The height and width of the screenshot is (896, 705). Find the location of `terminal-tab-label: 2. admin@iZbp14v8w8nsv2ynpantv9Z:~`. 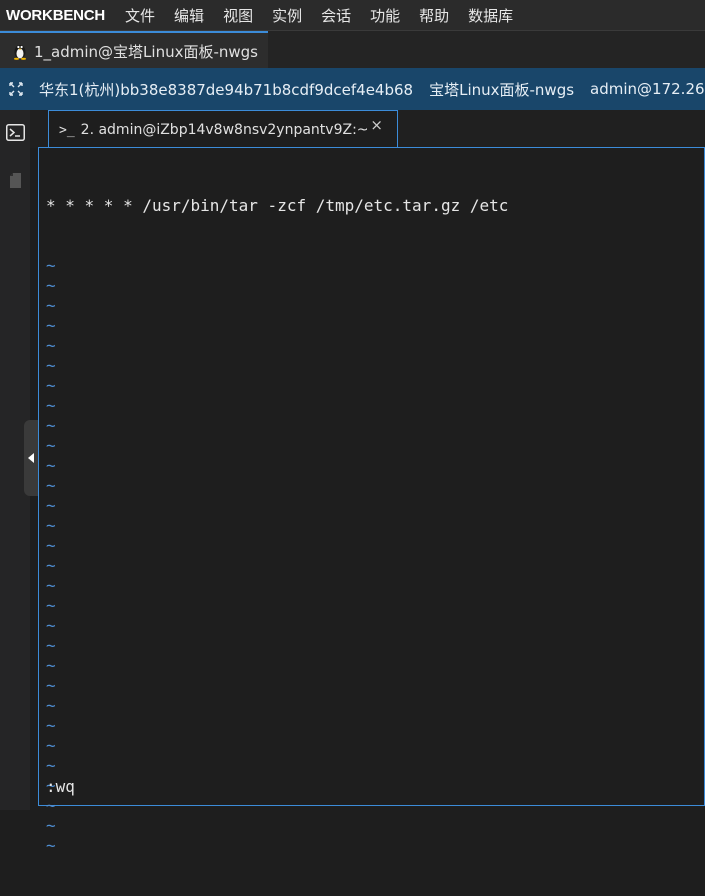

terminal-tab-label: 2. admin@iZbp14v8w8nsv2ynpantv9Z:~ is located at coordinates (224, 130).